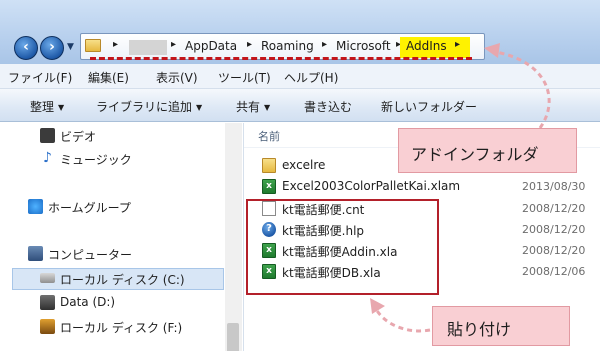 Image resolution: width=600 pixels, height=351 pixels. Describe the element at coordinates (244, 77) in the screenshot. I see `menu-tools: ツール(T)` at that location.